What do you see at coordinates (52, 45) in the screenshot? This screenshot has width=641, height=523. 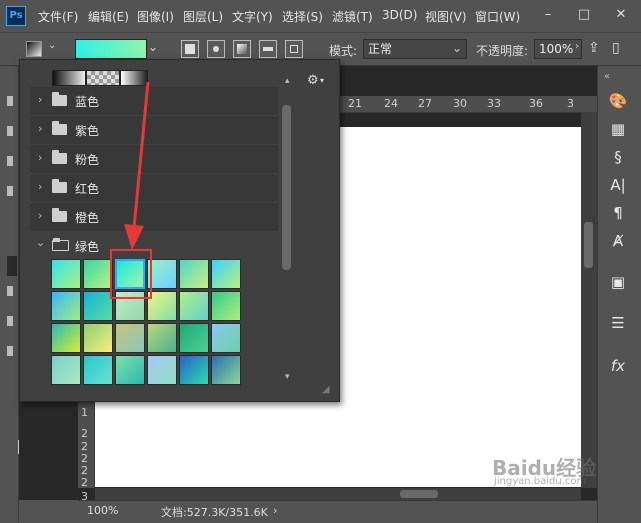 I see `tool-preset-chevron-icon: ⌄` at bounding box center [52, 45].